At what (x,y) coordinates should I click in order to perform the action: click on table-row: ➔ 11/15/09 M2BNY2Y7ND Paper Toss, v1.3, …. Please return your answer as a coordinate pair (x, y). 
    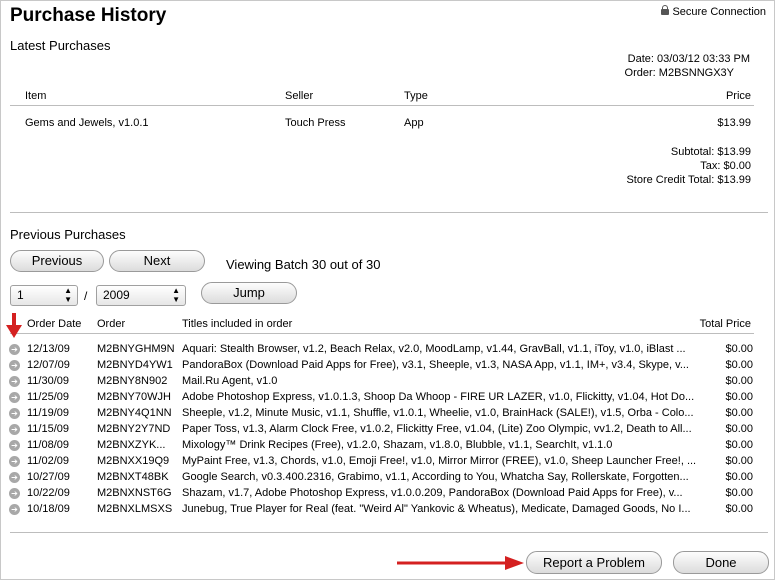
    Looking at the image, I should click on (388, 431).